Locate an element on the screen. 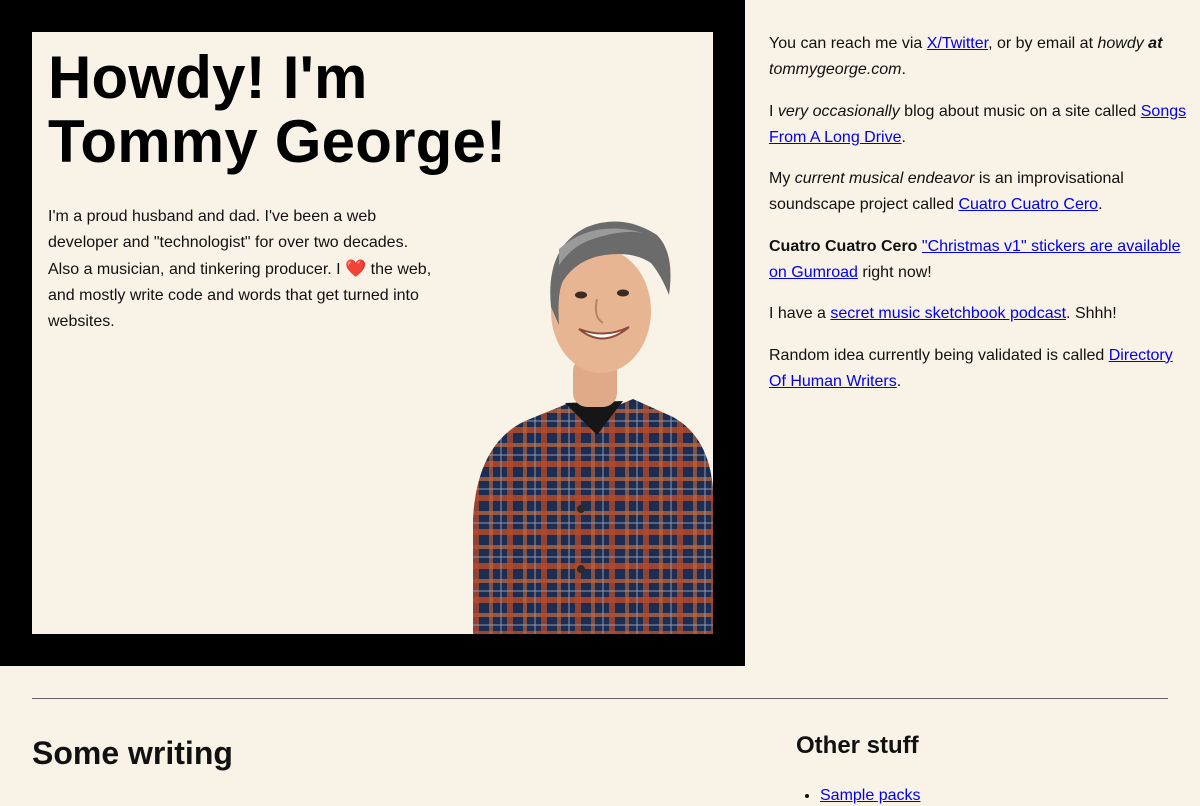 This screenshot has height=806, width=1200. contact-middle: , or by email at is located at coordinates (1043, 43).